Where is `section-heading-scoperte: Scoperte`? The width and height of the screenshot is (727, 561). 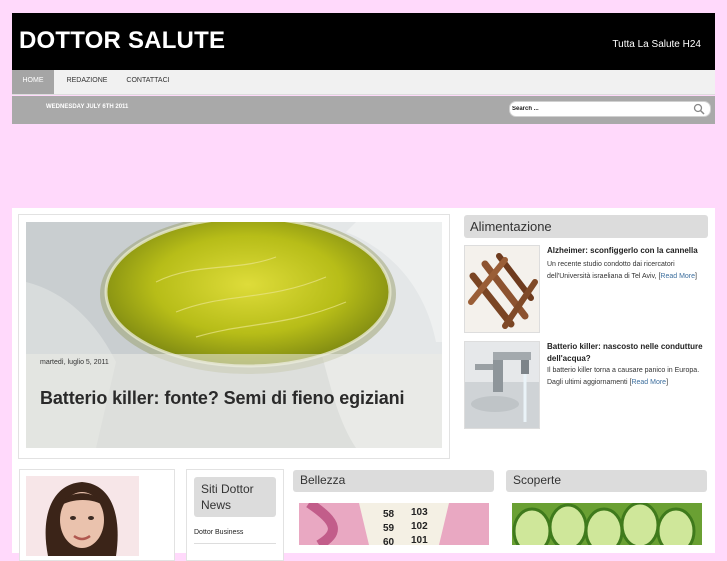 section-heading-scoperte: Scoperte is located at coordinates (606, 481).